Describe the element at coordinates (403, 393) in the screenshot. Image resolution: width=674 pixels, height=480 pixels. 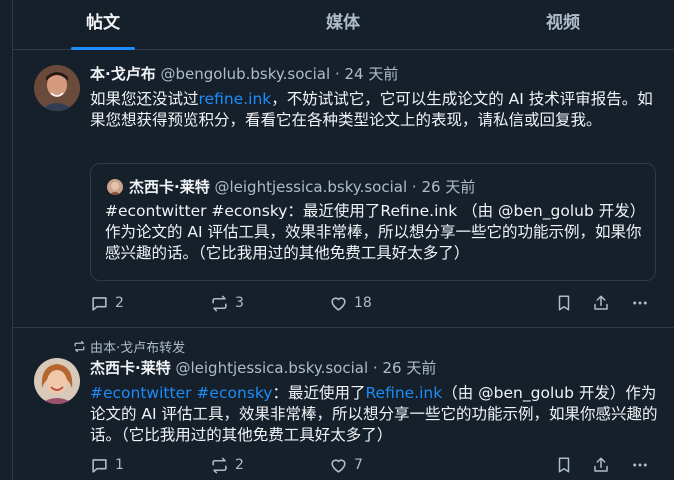
I see `post-link: Refine.ink` at that location.